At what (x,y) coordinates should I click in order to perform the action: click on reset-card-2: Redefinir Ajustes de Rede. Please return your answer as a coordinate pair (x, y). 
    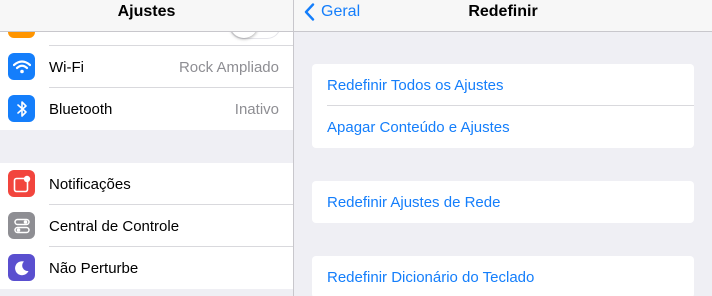
    Looking at the image, I should click on (503, 202).